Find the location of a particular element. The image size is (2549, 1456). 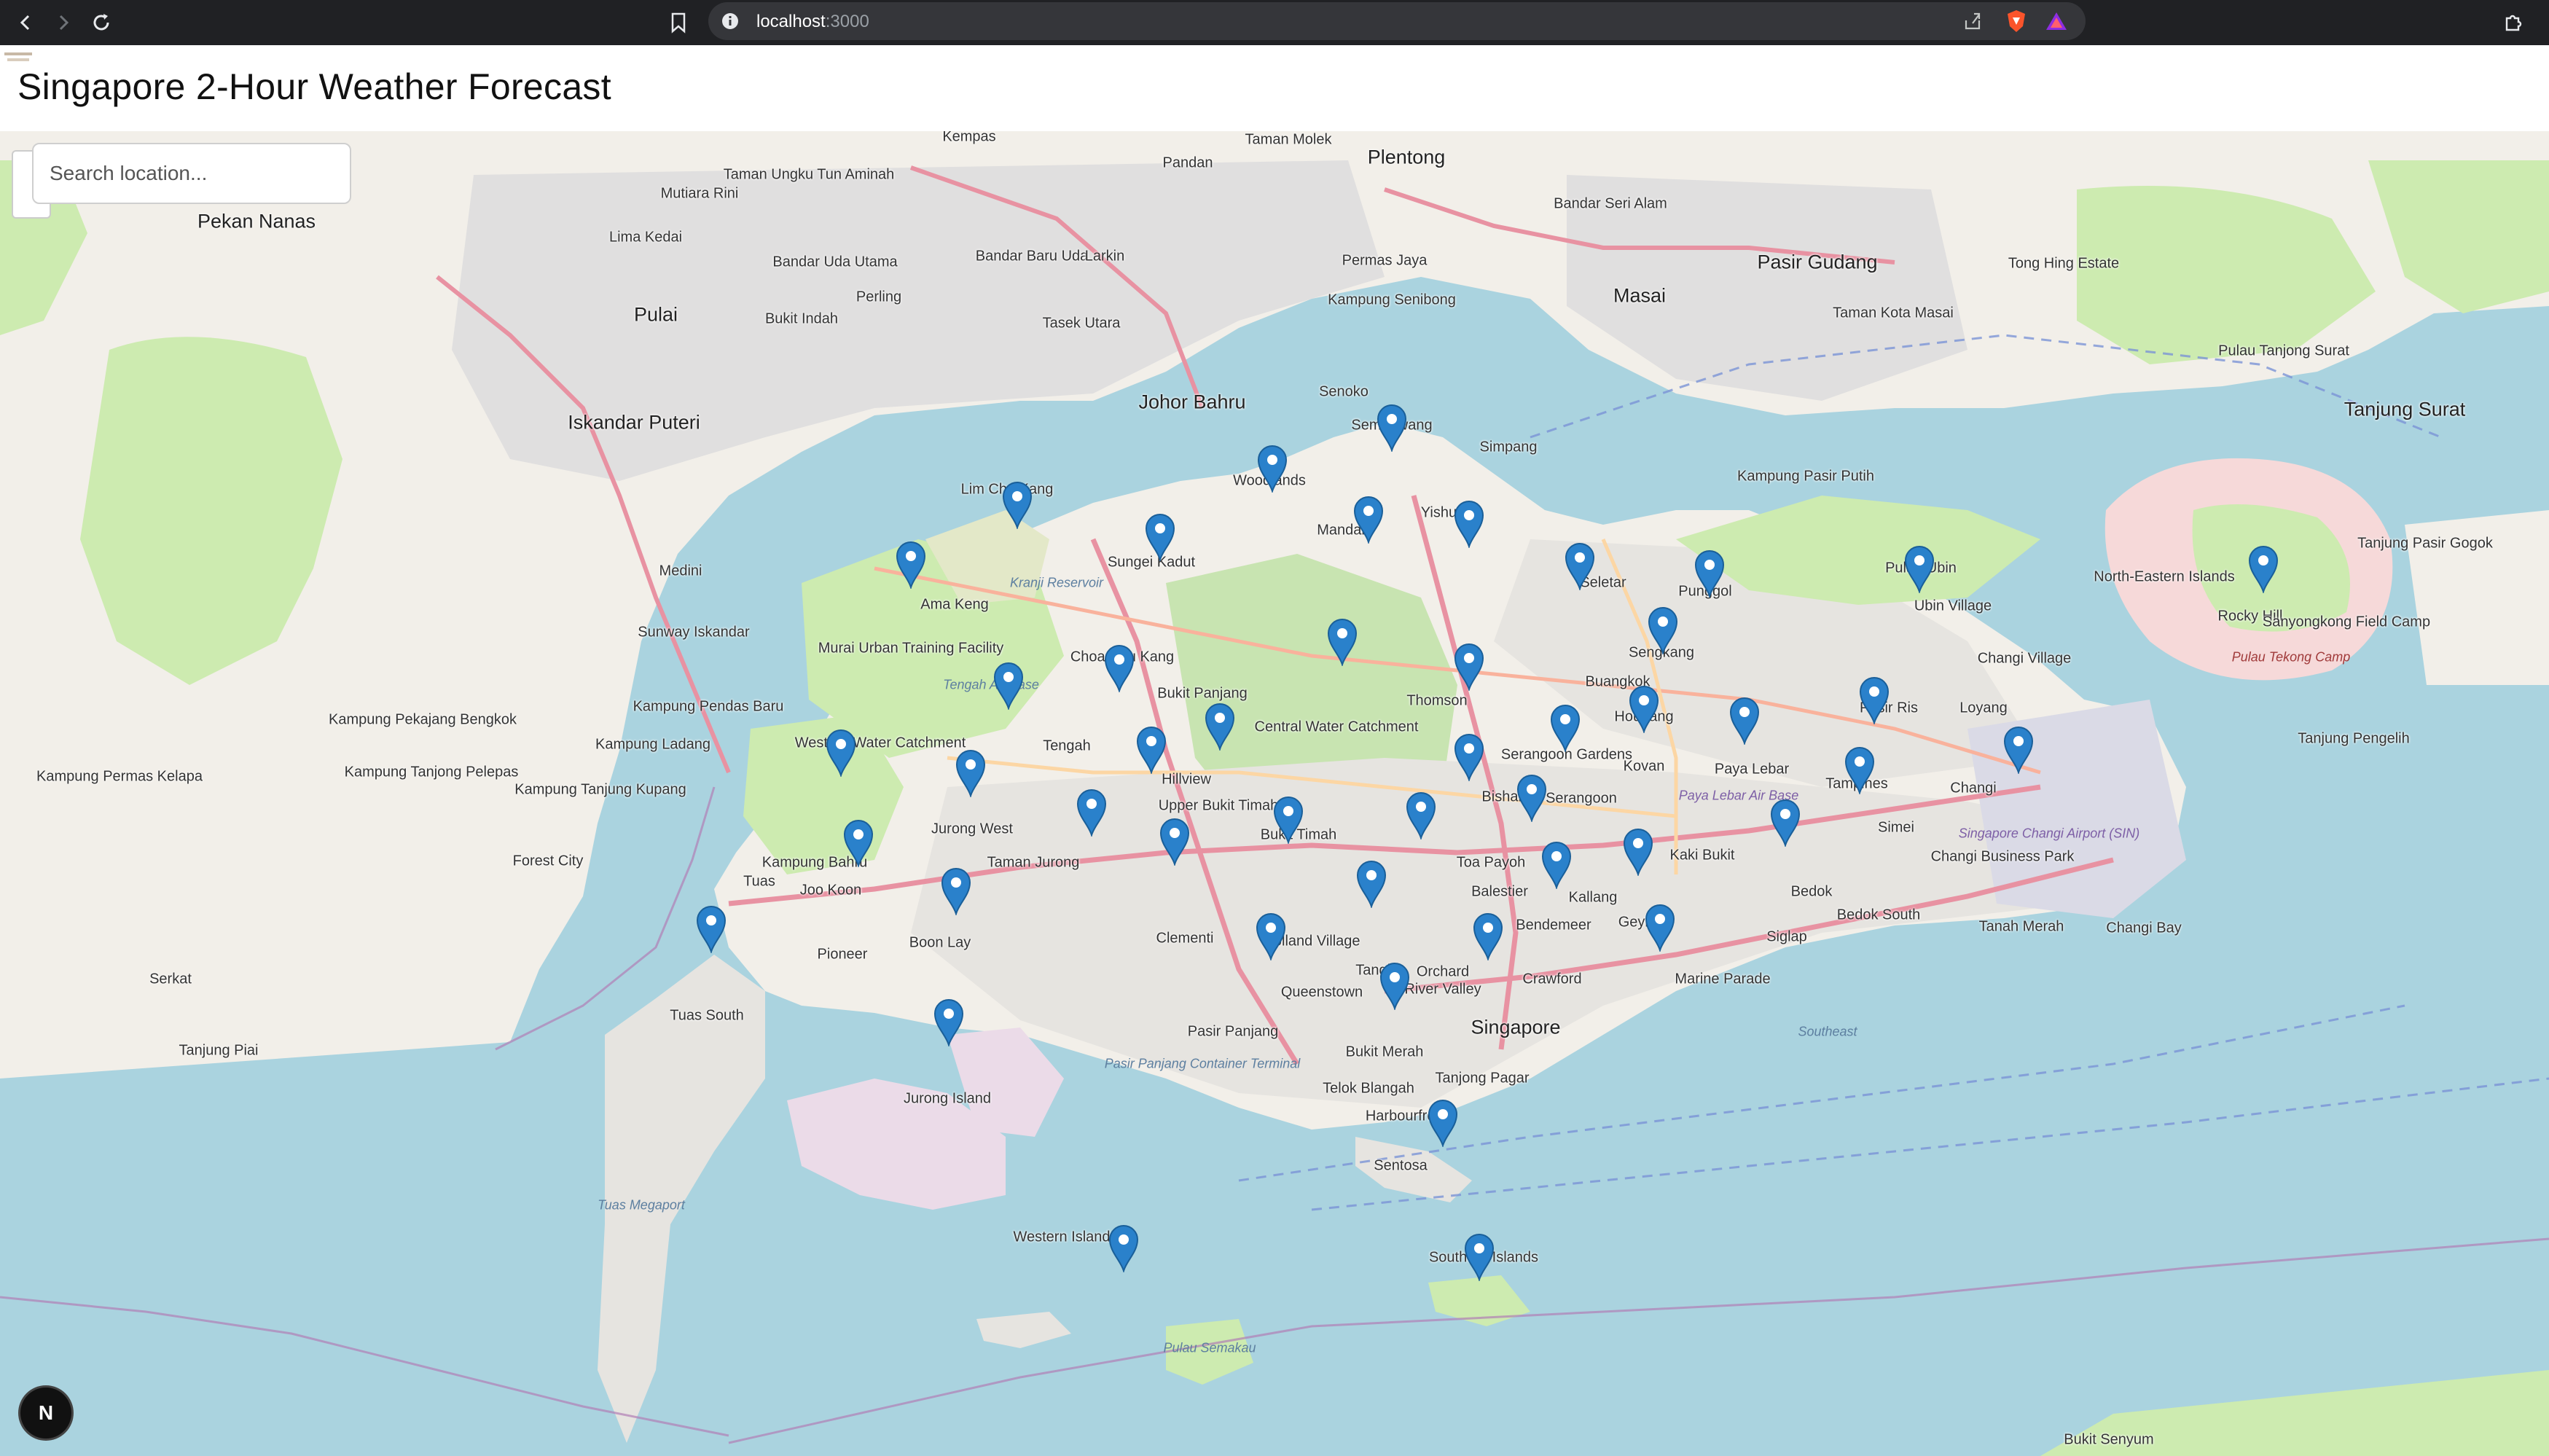

place-label: Masai is located at coordinates (1640, 295).